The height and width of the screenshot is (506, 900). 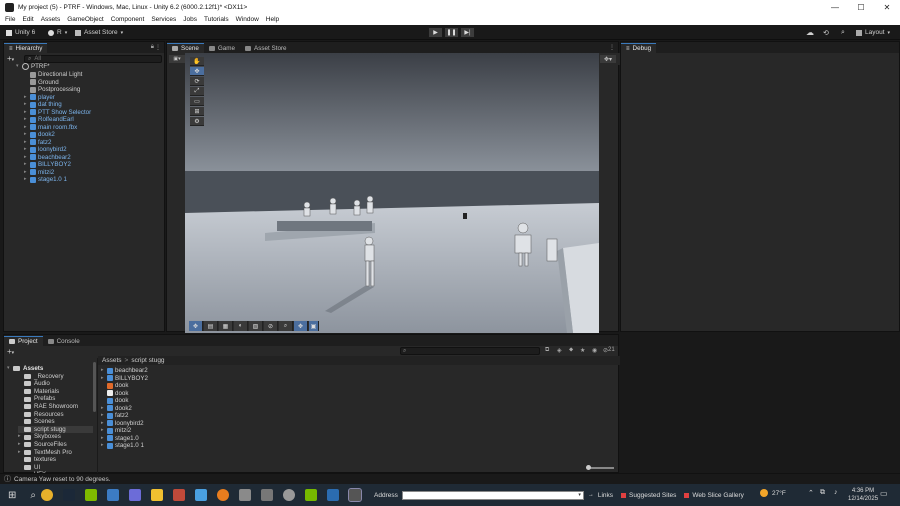 I want to click on hierarchy-item: ▸ beachbear2, so click(x=47, y=158).